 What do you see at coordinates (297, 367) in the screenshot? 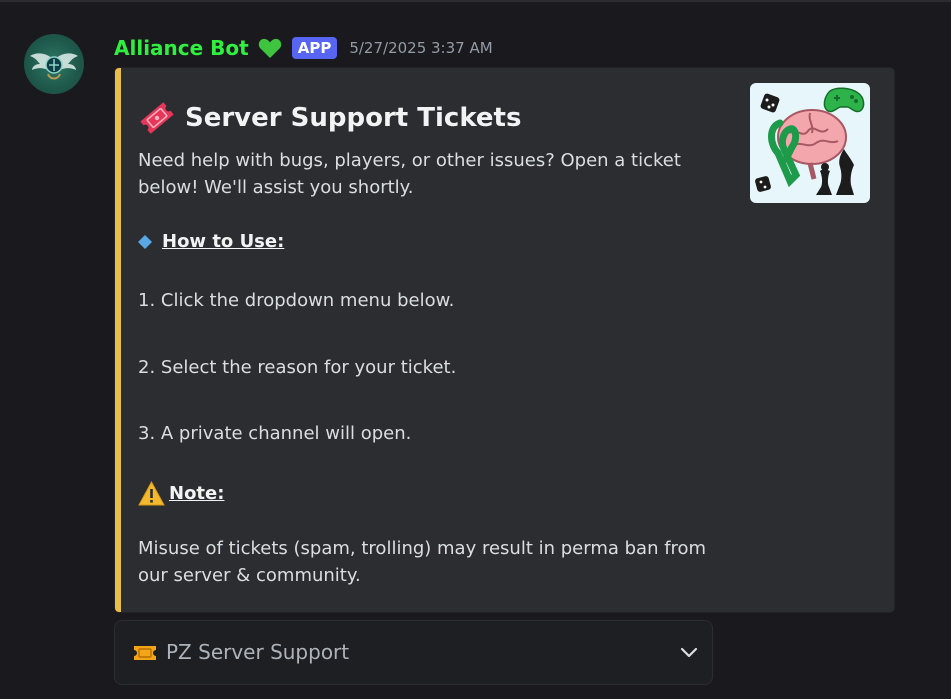
I see `step-2: 2. Select the reason for your ticket.` at bounding box center [297, 367].